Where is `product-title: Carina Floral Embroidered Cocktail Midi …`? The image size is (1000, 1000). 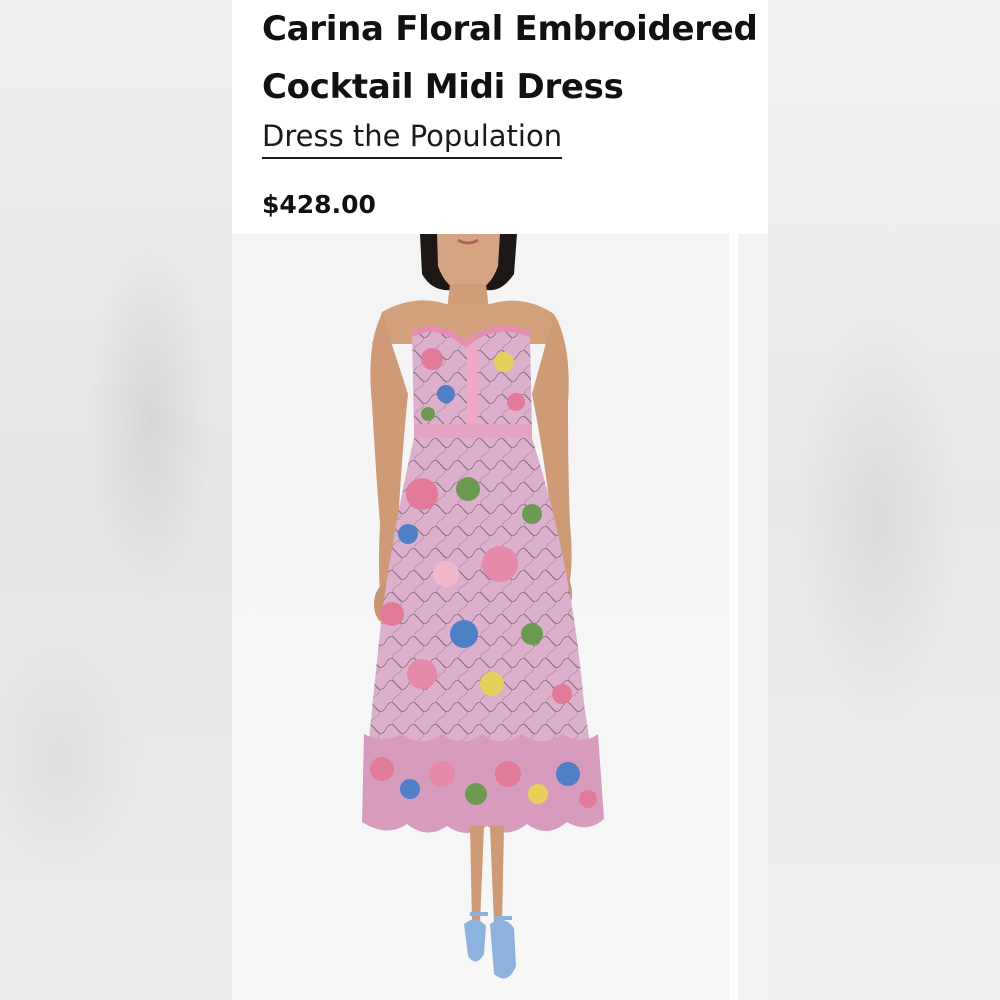 product-title: Carina Floral Embroidered Cocktail Midi … is located at coordinates (517, 58).